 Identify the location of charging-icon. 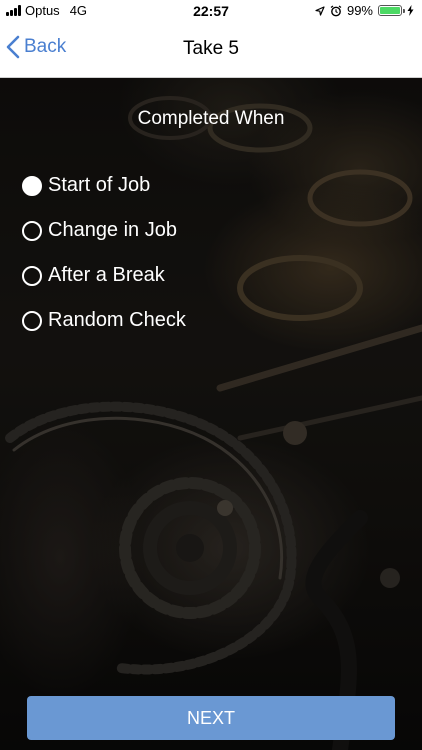
(410, 10).